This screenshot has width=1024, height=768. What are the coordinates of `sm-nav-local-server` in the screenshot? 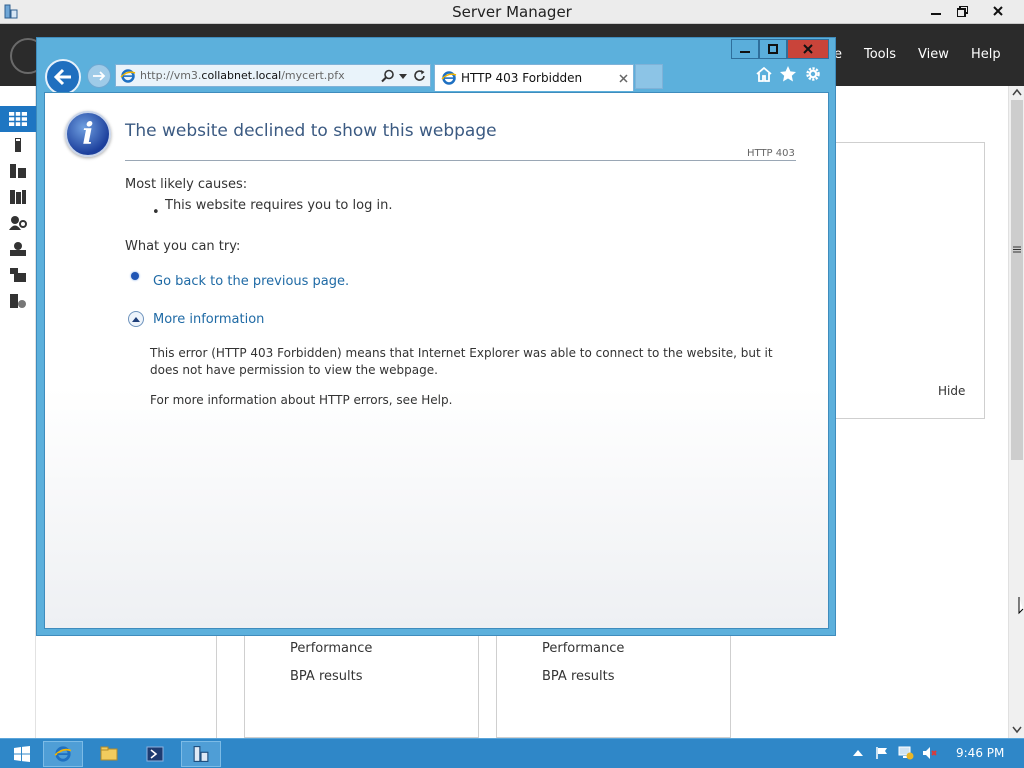 It's located at (18, 145).